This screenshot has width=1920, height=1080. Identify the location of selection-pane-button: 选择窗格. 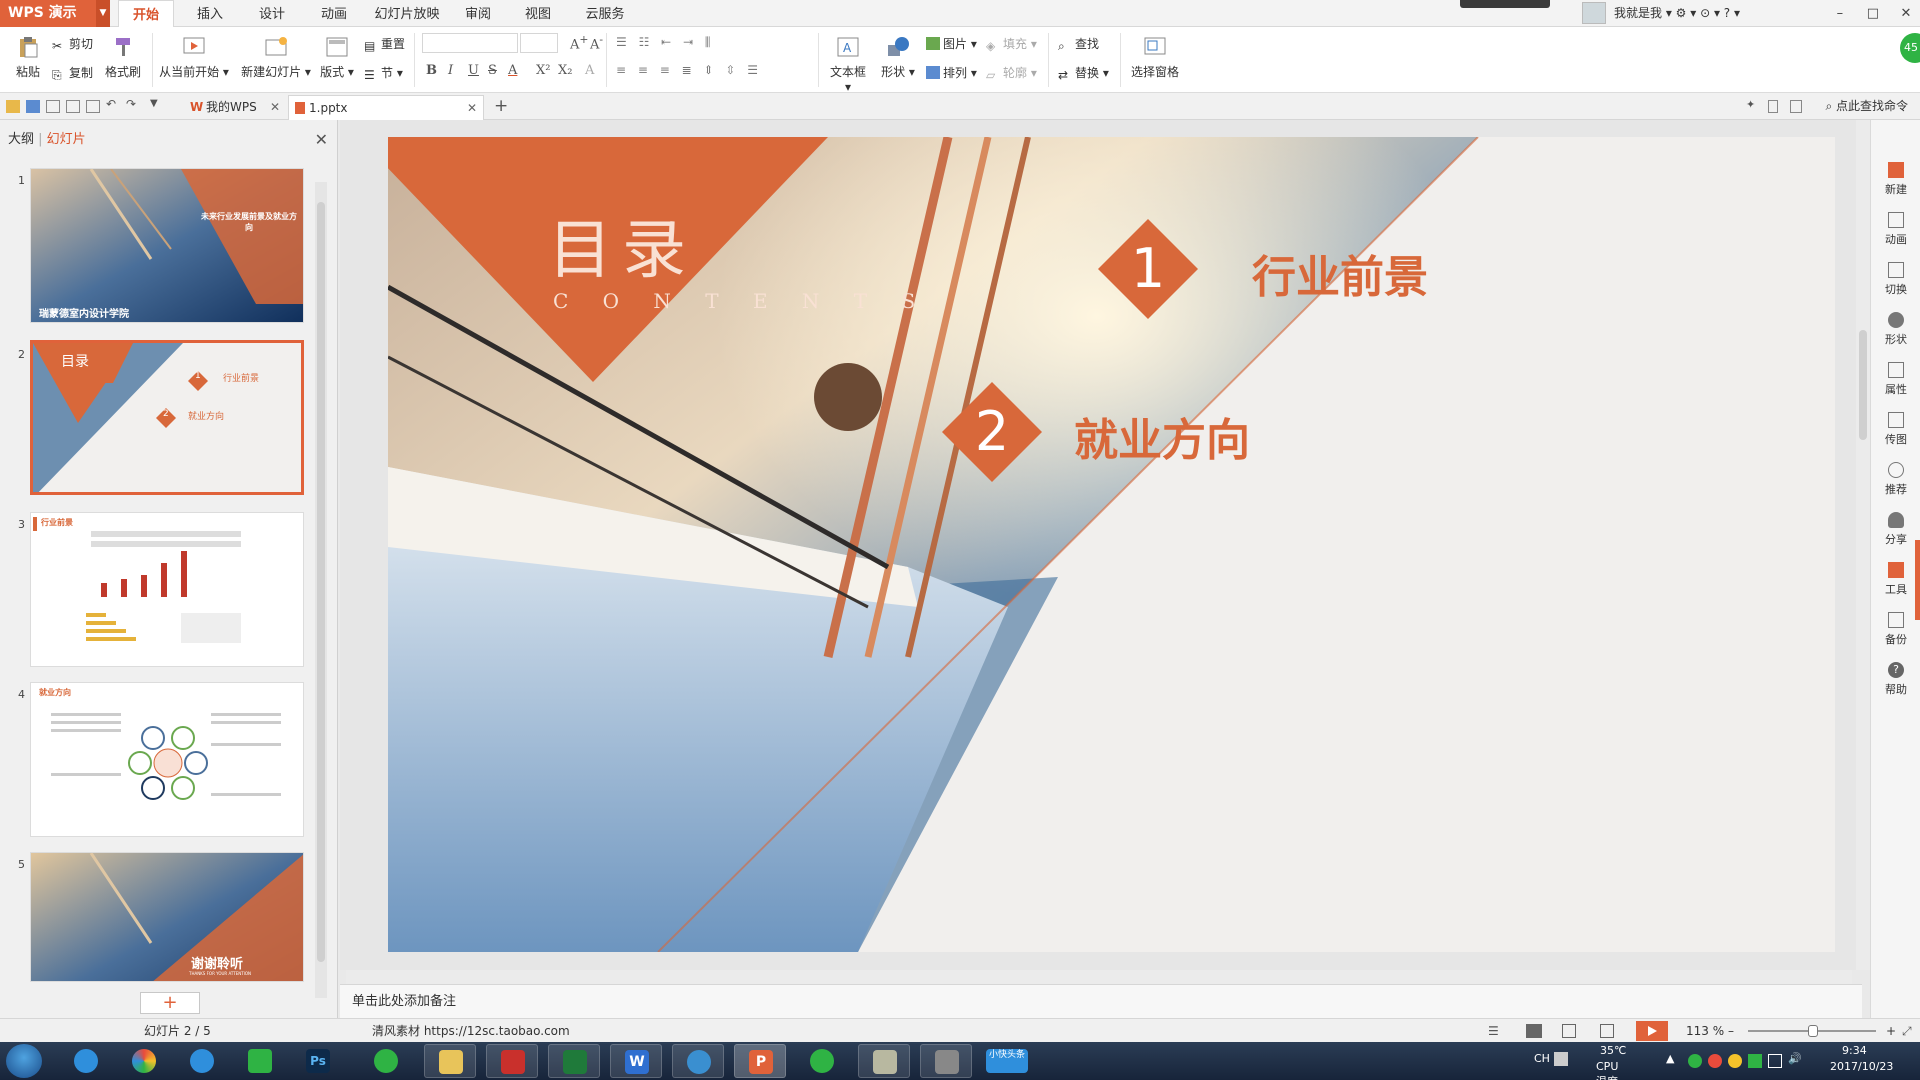
(1155, 57).